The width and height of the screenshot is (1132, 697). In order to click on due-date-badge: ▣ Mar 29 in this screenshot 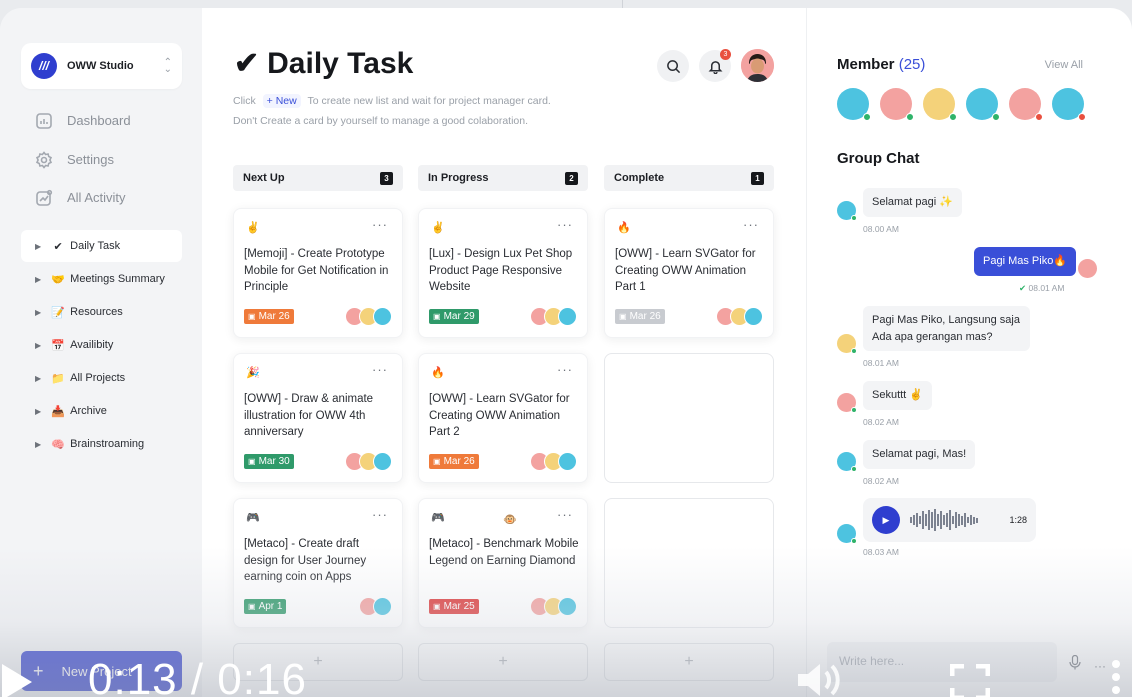, I will do `click(454, 316)`.